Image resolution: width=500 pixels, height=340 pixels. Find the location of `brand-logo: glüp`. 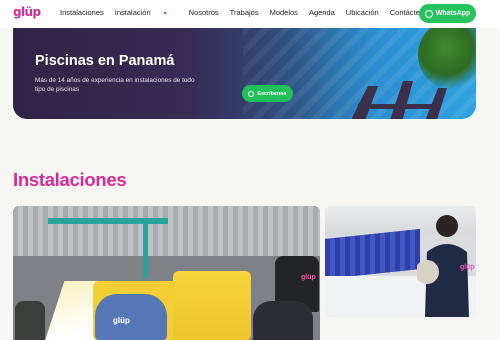

brand-logo: glüp is located at coordinates (27, 12).